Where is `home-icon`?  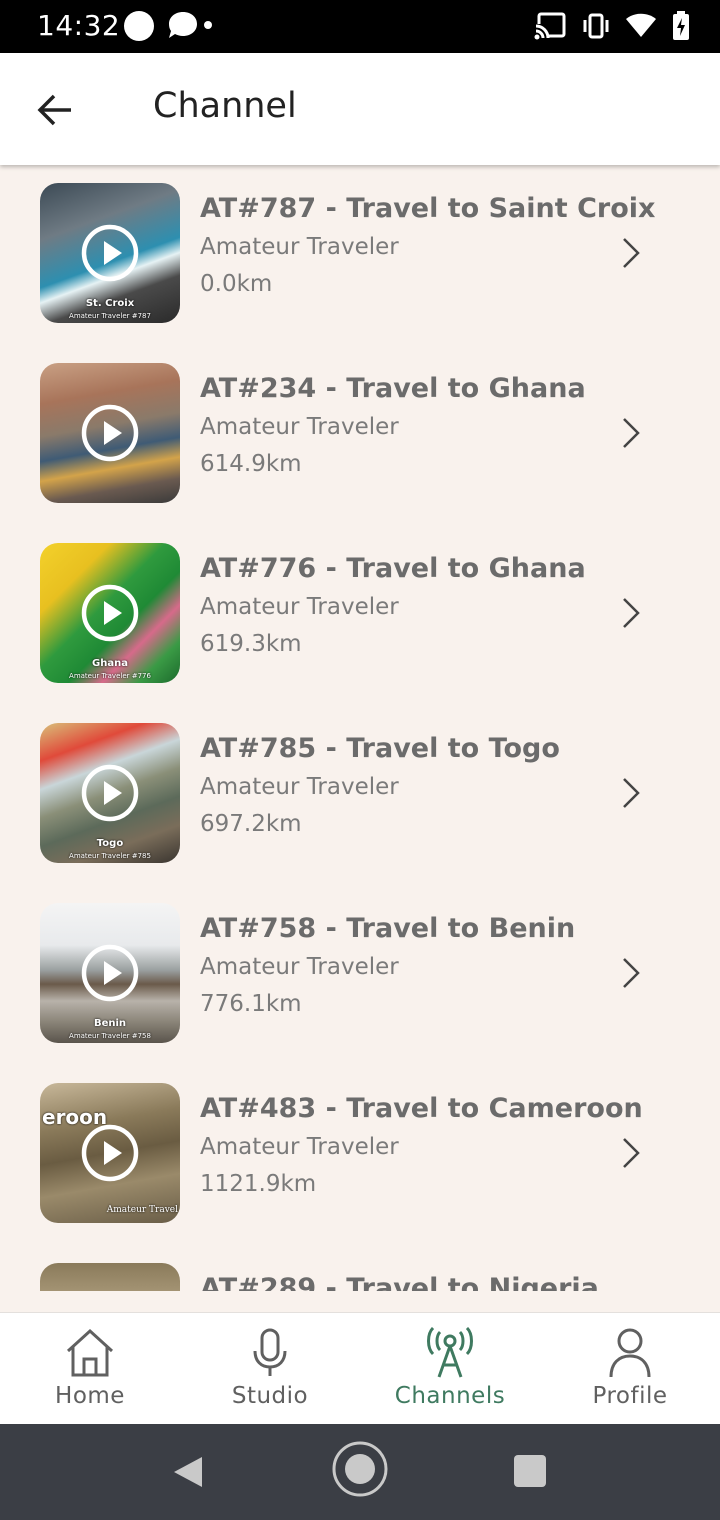 home-icon is located at coordinates (90, 1352).